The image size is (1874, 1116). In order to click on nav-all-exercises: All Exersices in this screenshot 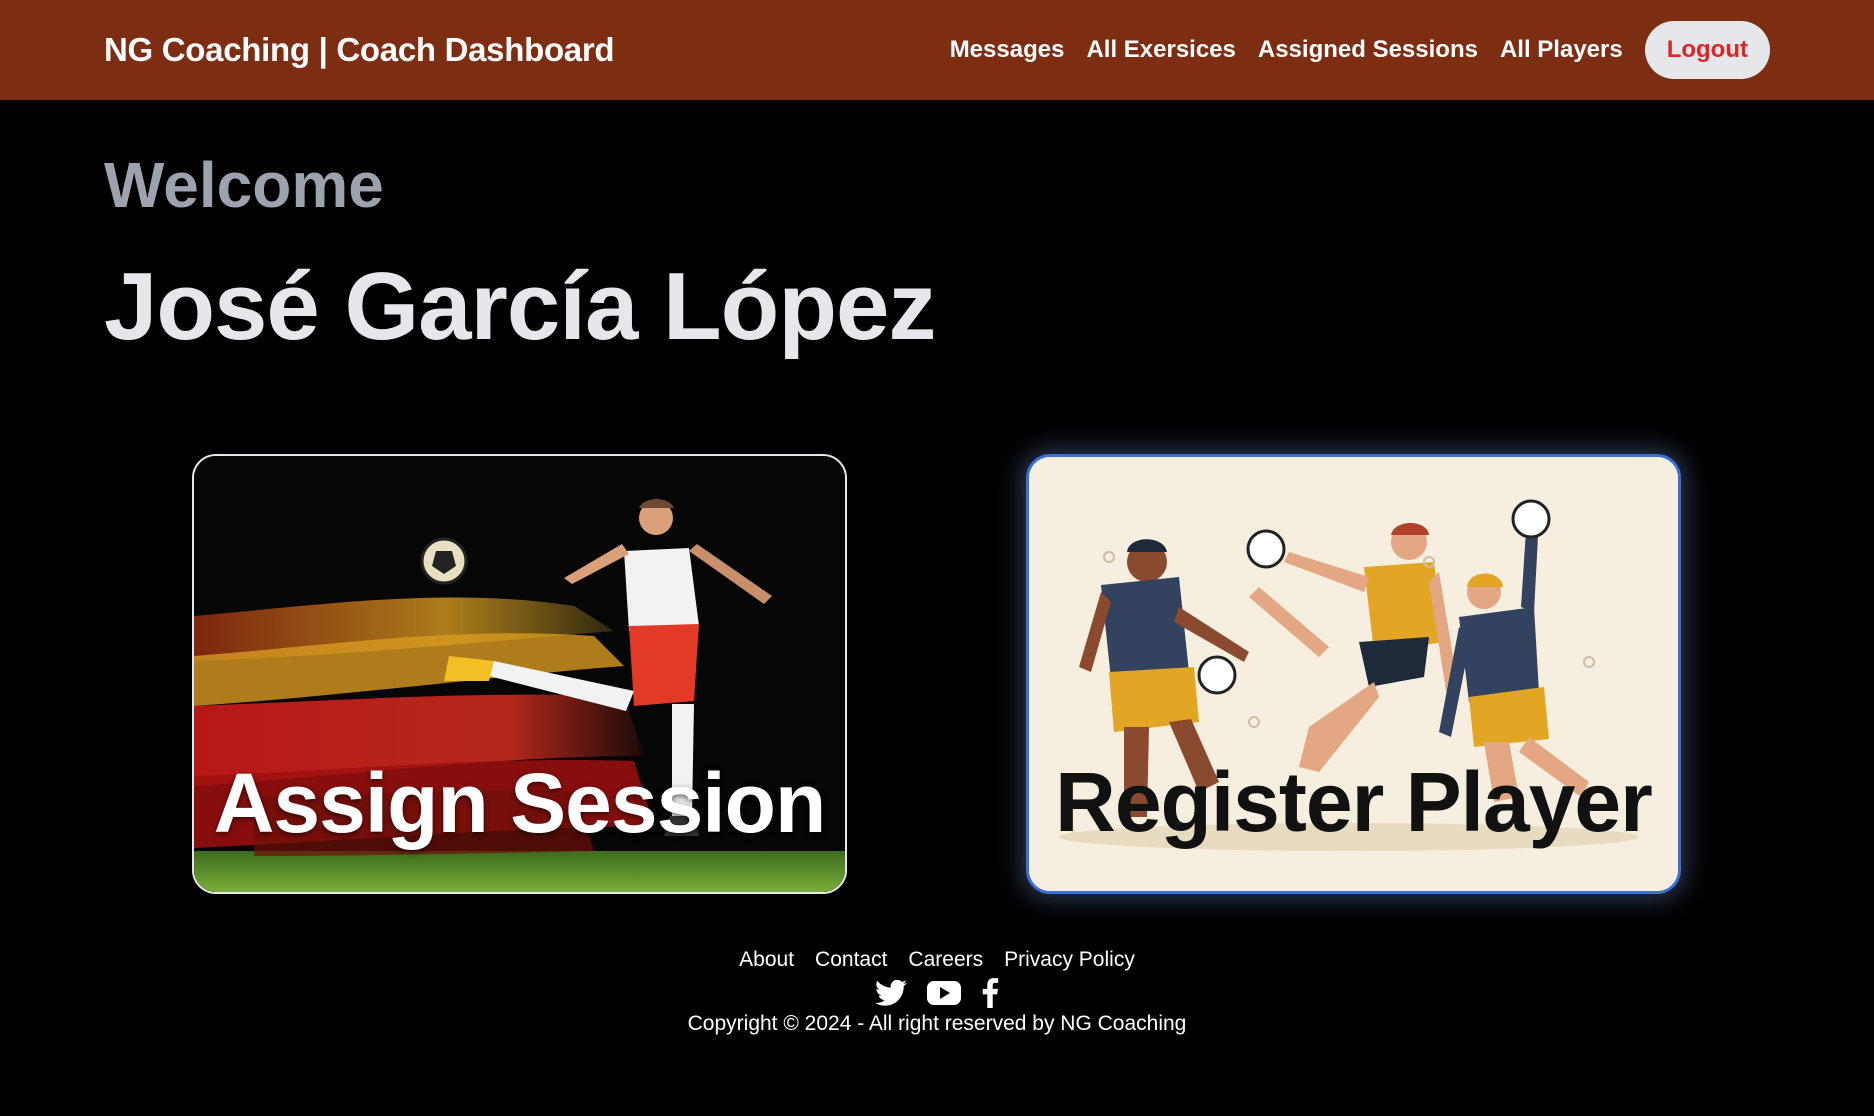, I will do `click(1160, 50)`.